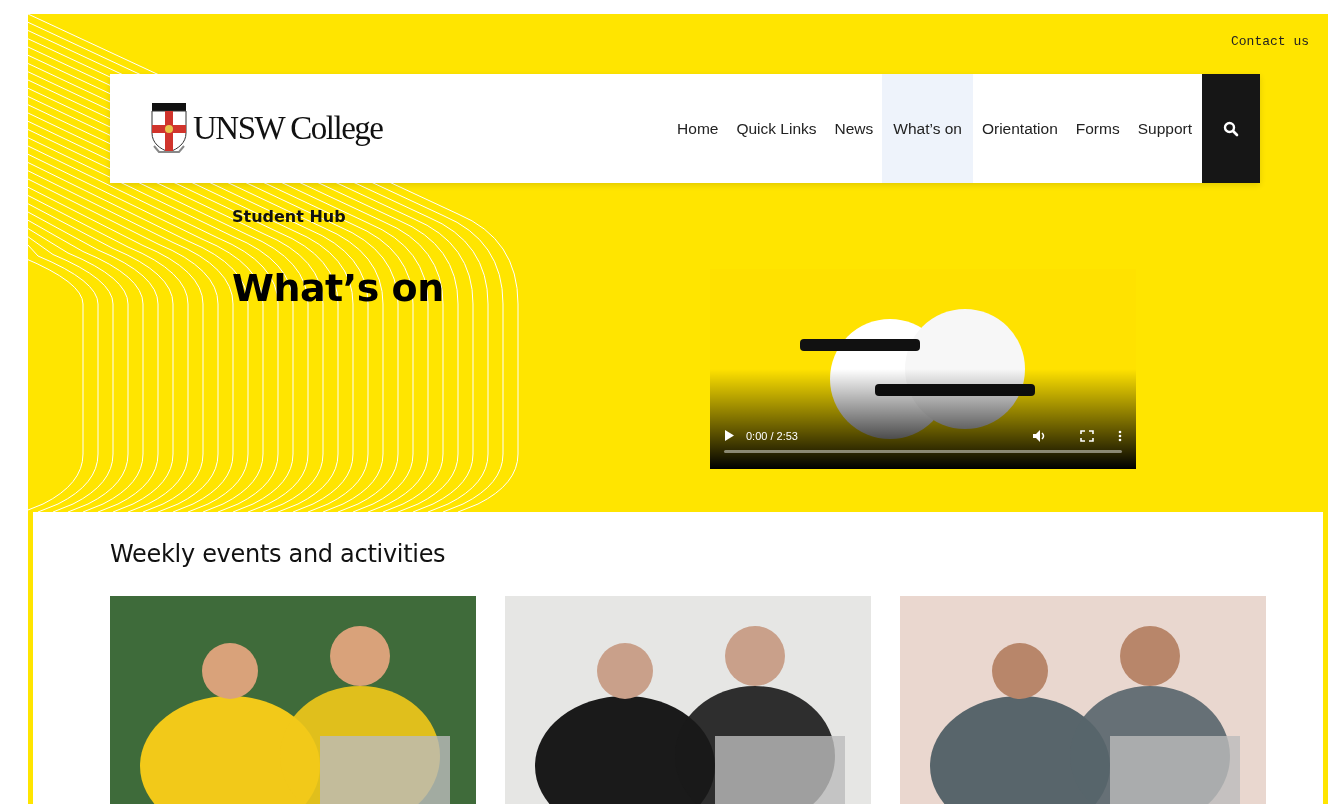 The image size is (1336, 804). Describe the element at coordinates (1019, 128) in the screenshot. I see `nav-link: Orientation` at that location.